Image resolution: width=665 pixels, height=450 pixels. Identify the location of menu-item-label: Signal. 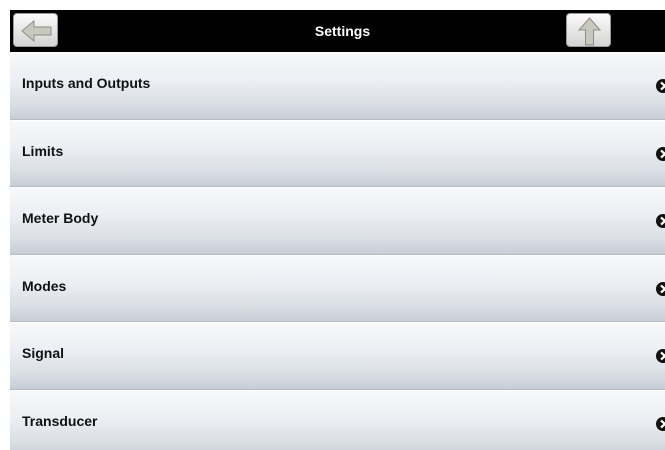
(43, 353).